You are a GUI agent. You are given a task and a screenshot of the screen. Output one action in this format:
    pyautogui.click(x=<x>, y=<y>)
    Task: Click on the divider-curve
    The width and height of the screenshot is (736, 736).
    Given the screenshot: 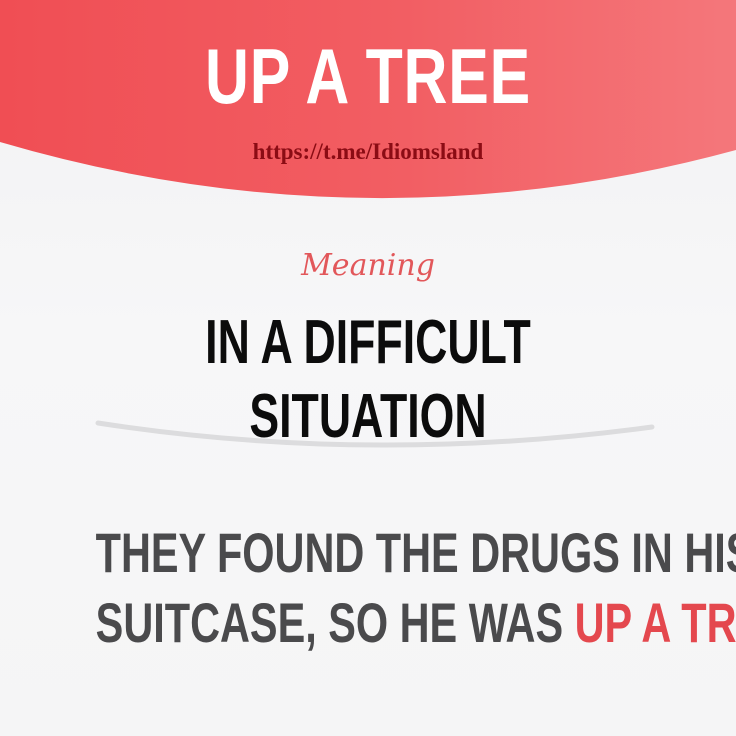 What is the action you would take?
    pyautogui.click(x=375, y=434)
    